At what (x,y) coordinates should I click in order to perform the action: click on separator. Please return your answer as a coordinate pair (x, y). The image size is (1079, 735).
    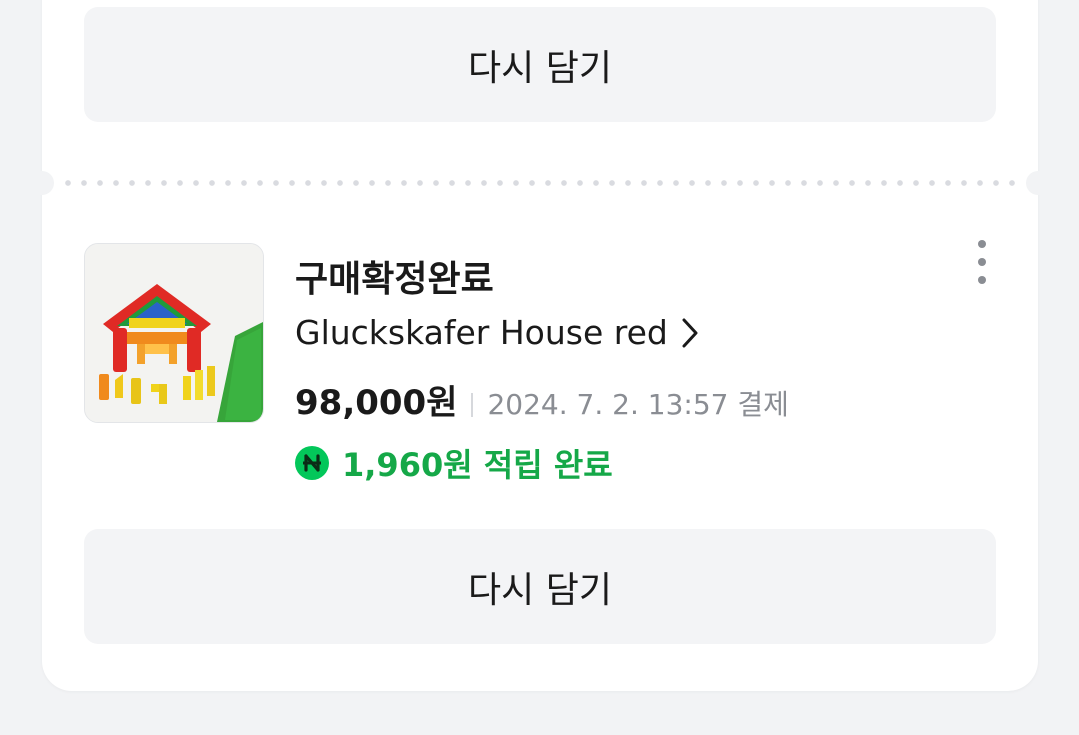
    Looking at the image, I should click on (472, 405).